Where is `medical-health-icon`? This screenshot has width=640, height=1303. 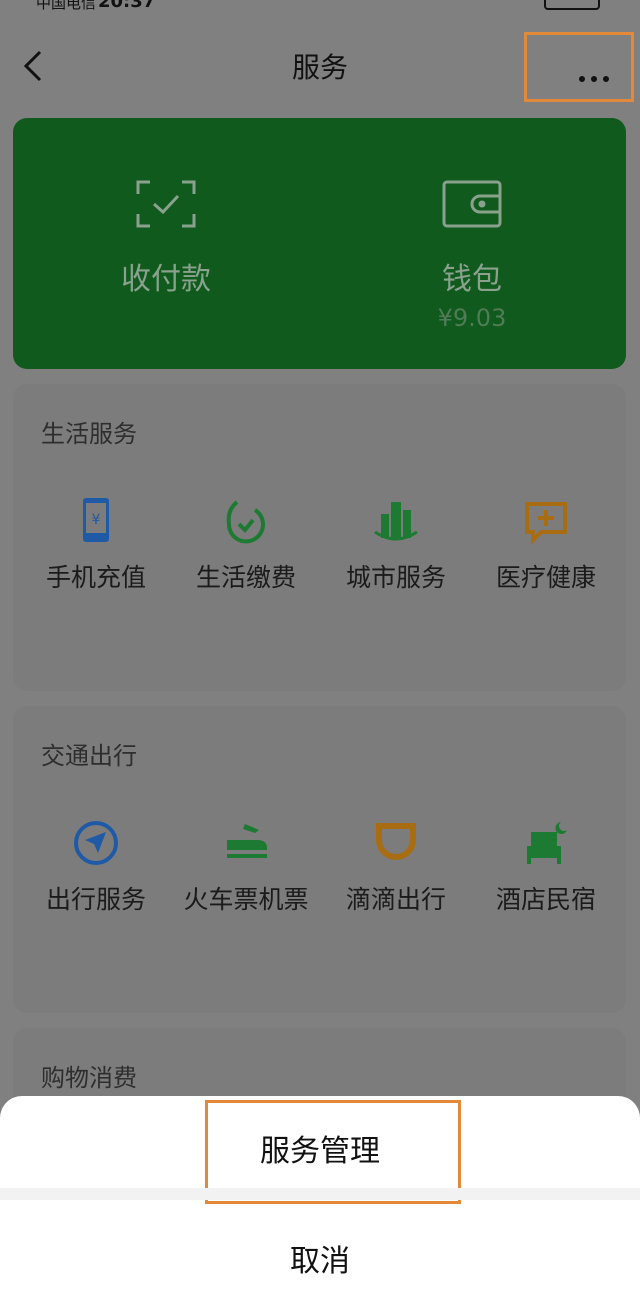 medical-health-icon is located at coordinates (546, 523).